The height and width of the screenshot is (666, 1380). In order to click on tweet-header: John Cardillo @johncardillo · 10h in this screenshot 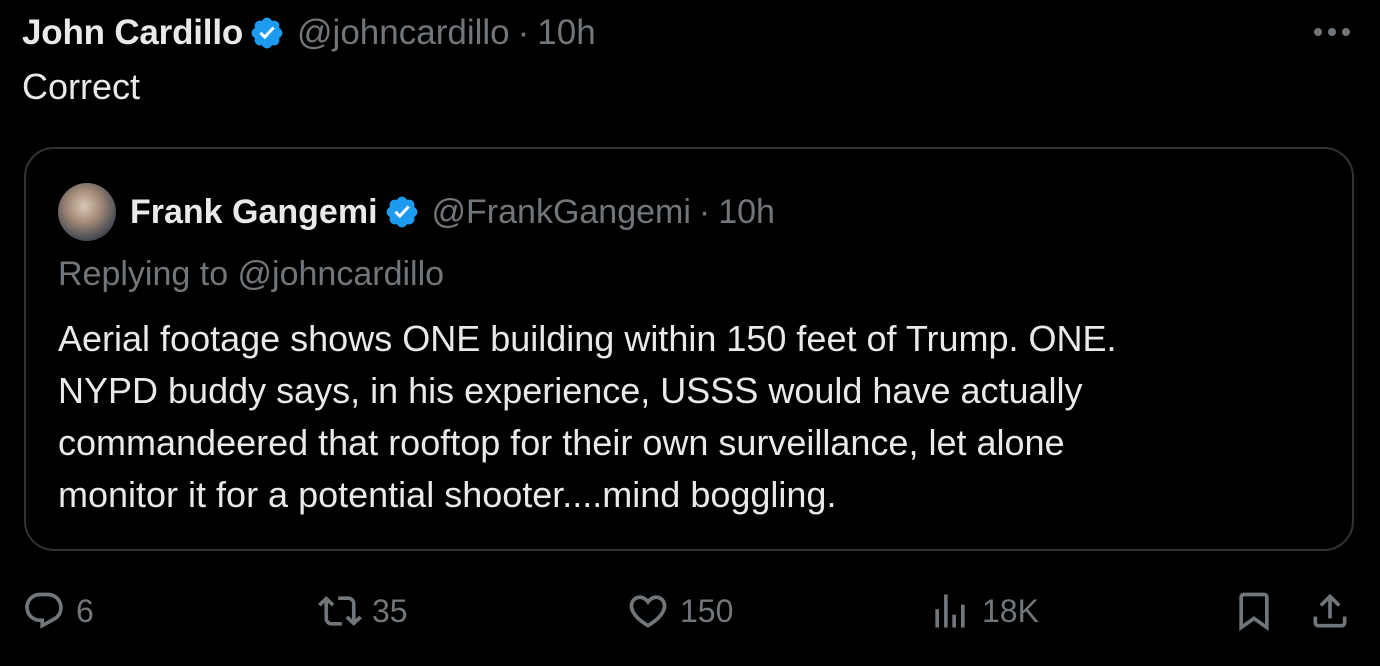, I will do `click(309, 33)`.